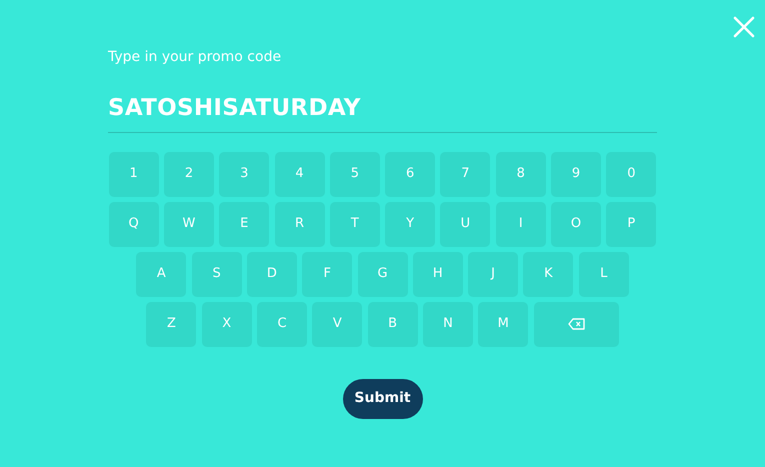 This screenshot has height=467, width=765. Describe the element at coordinates (410, 224) in the screenshot. I see `keyboard-key: Y` at that location.